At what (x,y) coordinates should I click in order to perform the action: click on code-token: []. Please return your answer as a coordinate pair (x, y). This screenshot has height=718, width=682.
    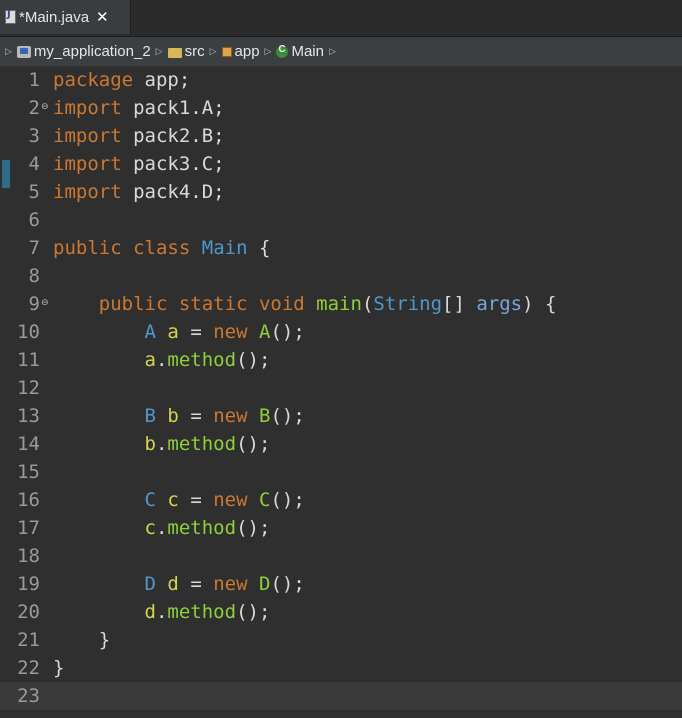
    Looking at the image, I should click on (459, 304).